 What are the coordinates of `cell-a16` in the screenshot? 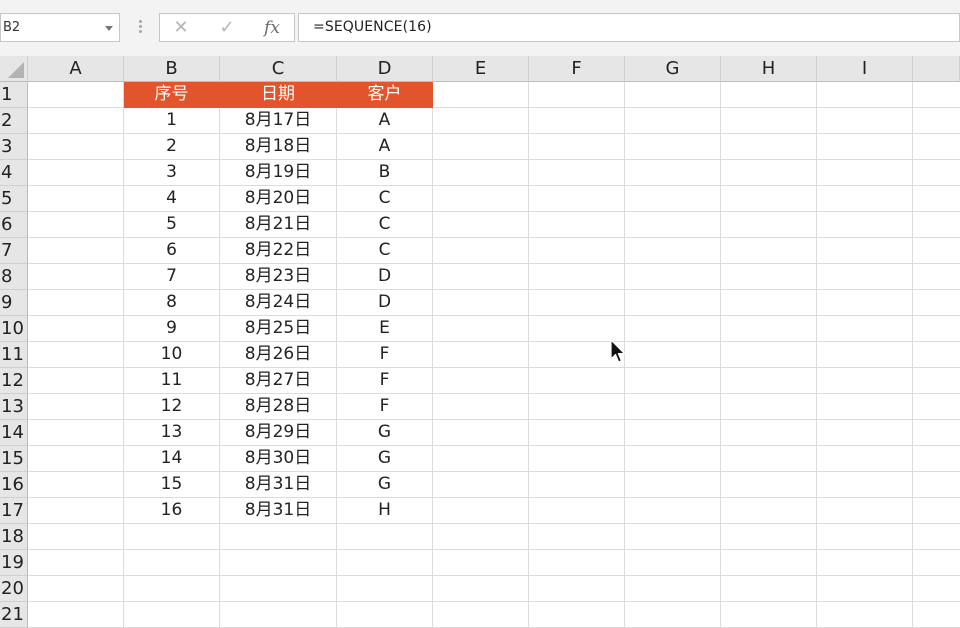 It's located at (76, 485).